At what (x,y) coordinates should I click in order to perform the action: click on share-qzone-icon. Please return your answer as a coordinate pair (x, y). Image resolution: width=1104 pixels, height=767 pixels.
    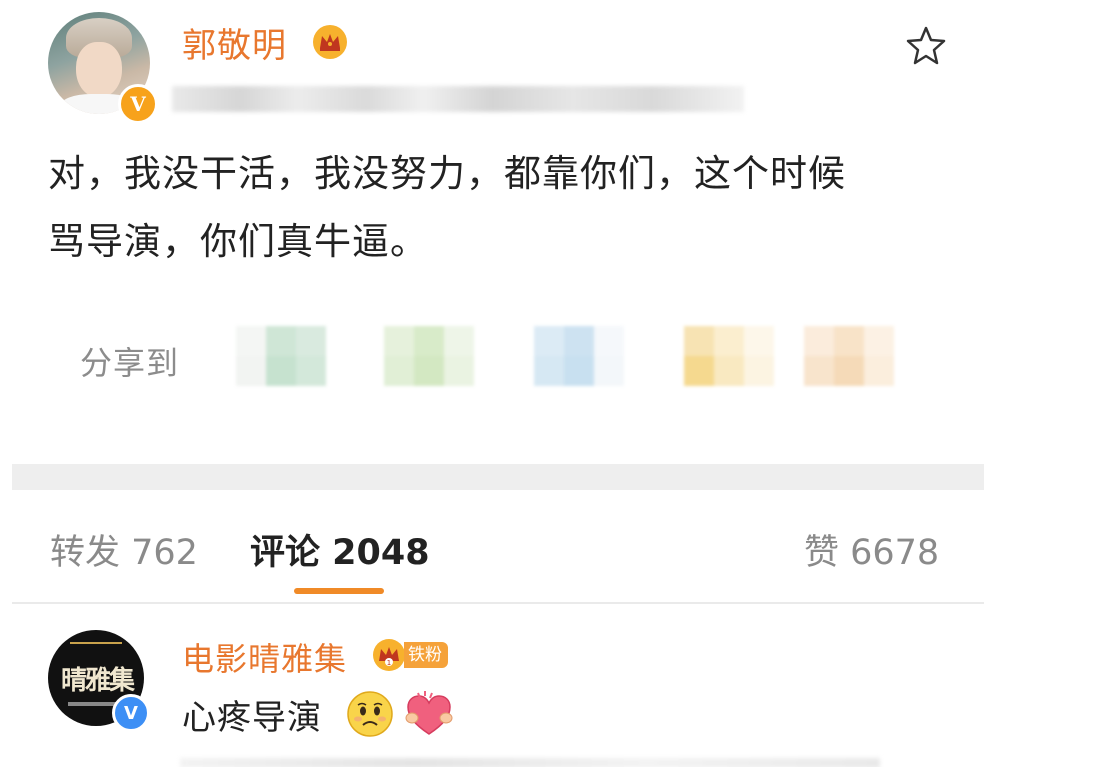
    Looking at the image, I should click on (729, 356).